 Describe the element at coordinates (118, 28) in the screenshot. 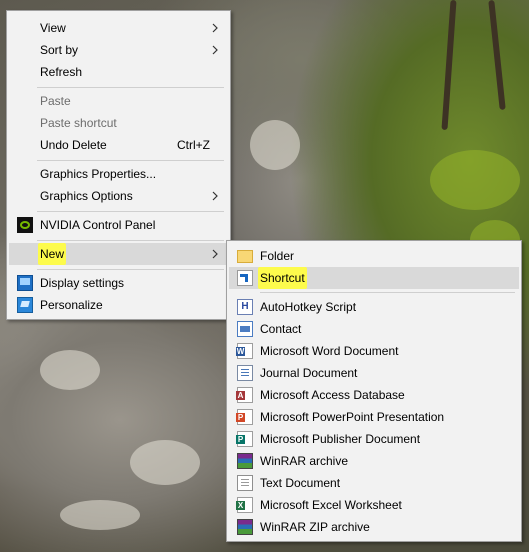

I see `menu-item-view: View` at that location.